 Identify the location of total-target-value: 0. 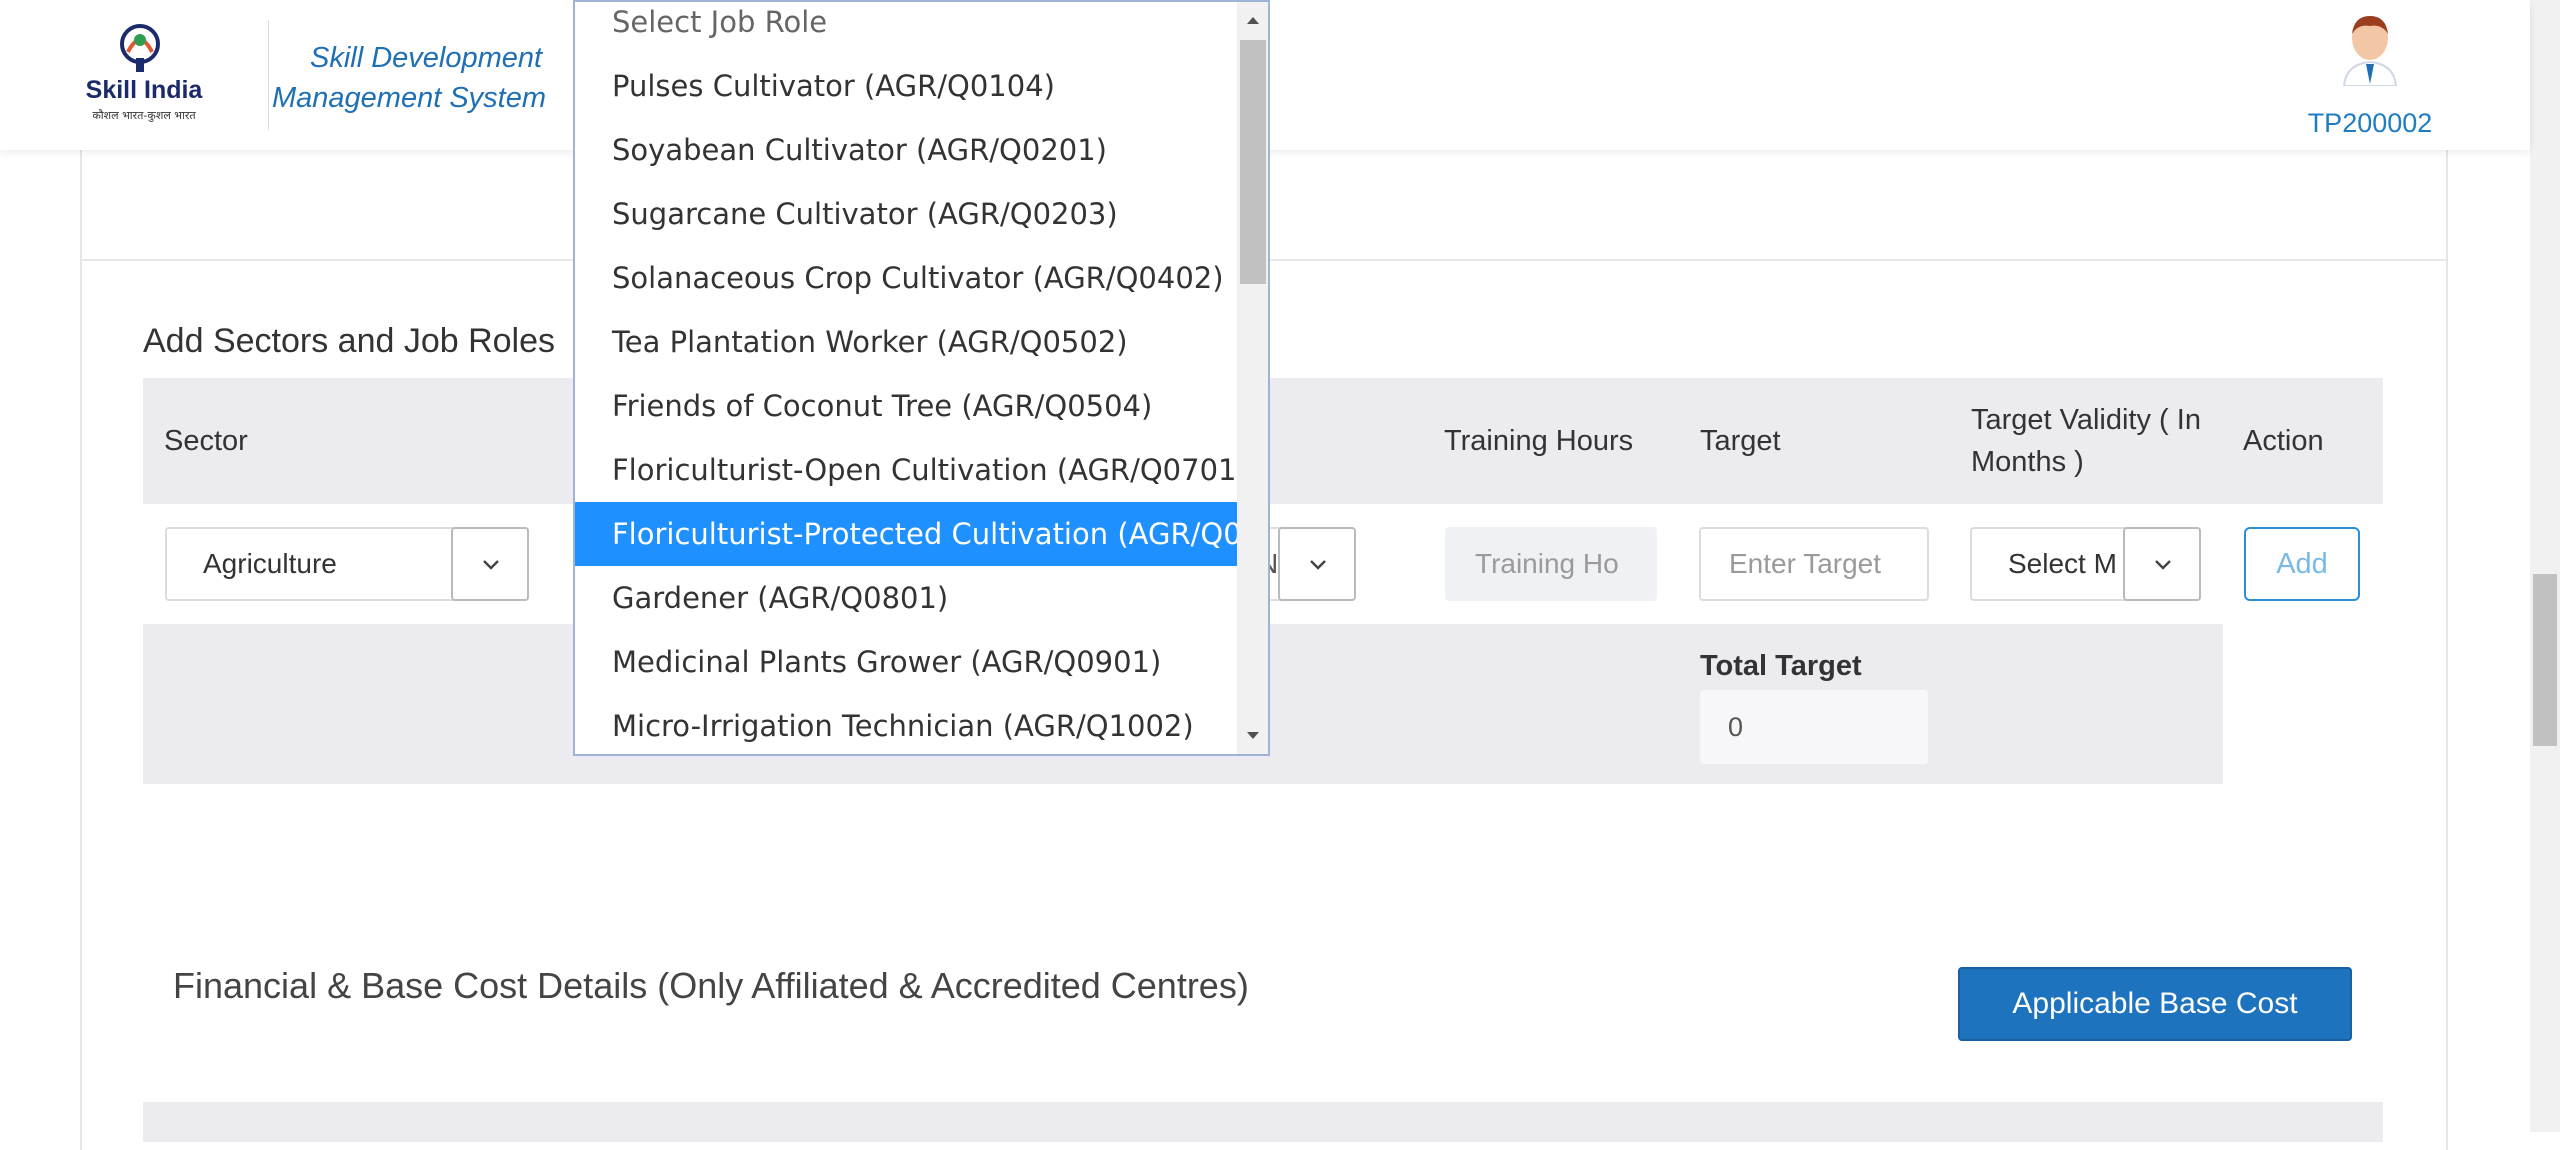
(1814, 727).